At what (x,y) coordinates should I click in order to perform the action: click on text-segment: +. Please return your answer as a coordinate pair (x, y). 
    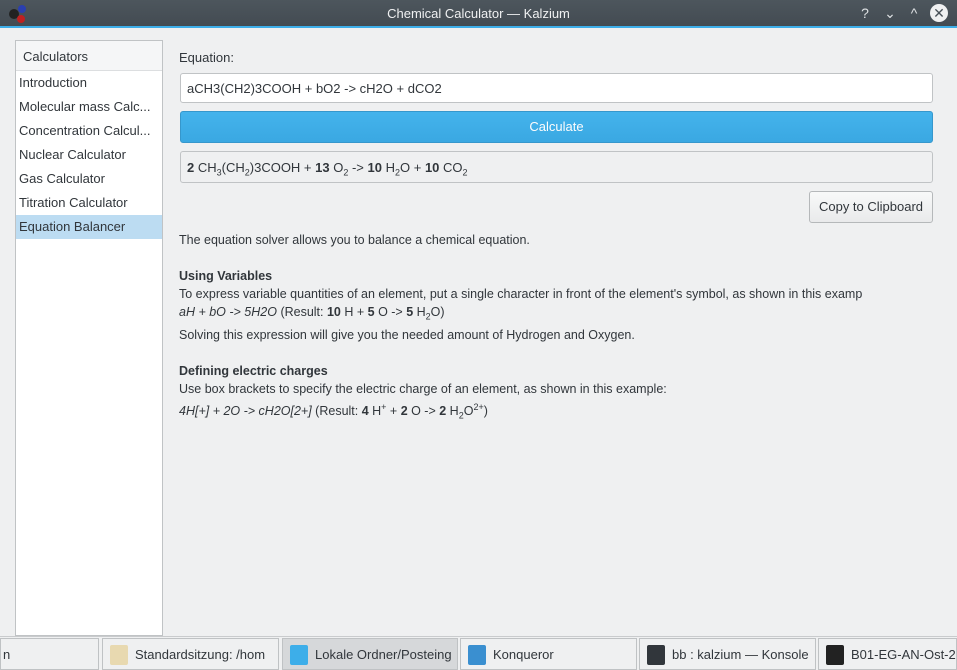
    Looking at the image, I should click on (393, 410).